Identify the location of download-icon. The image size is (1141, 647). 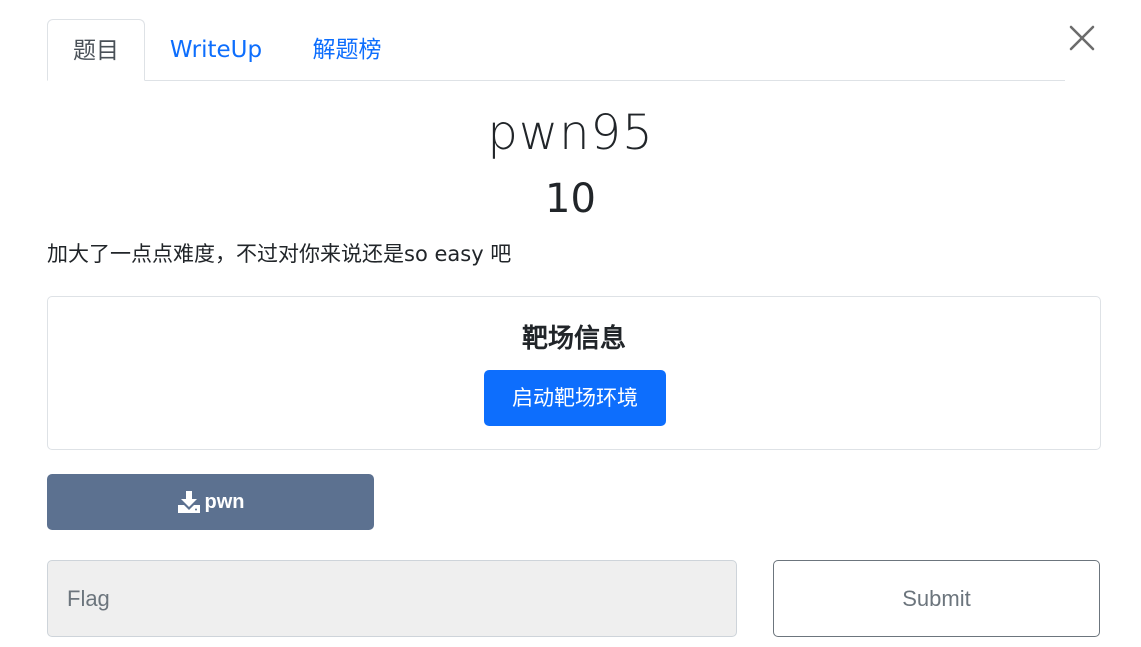
(188, 502).